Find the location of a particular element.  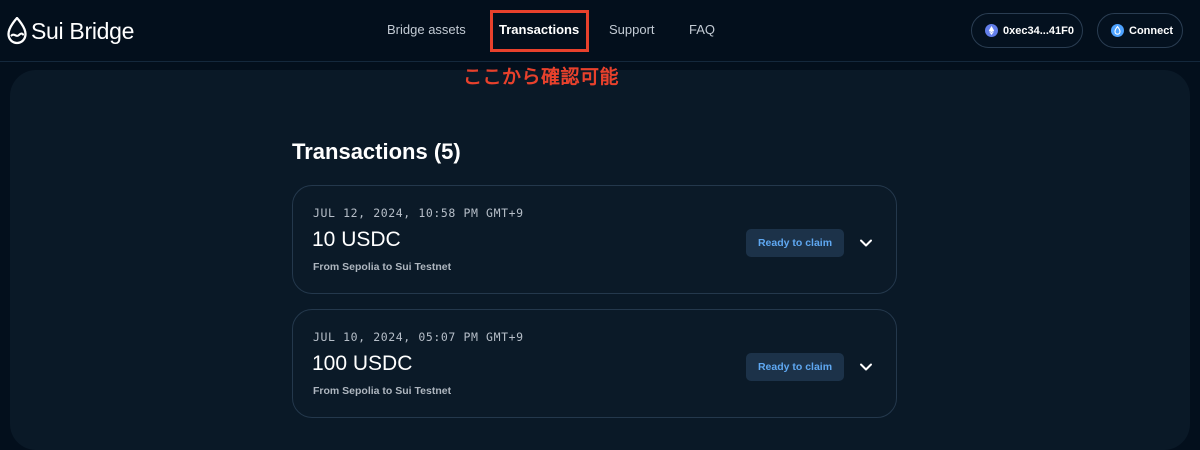

nav-bridge-assets: Bridge assets is located at coordinates (426, 29).